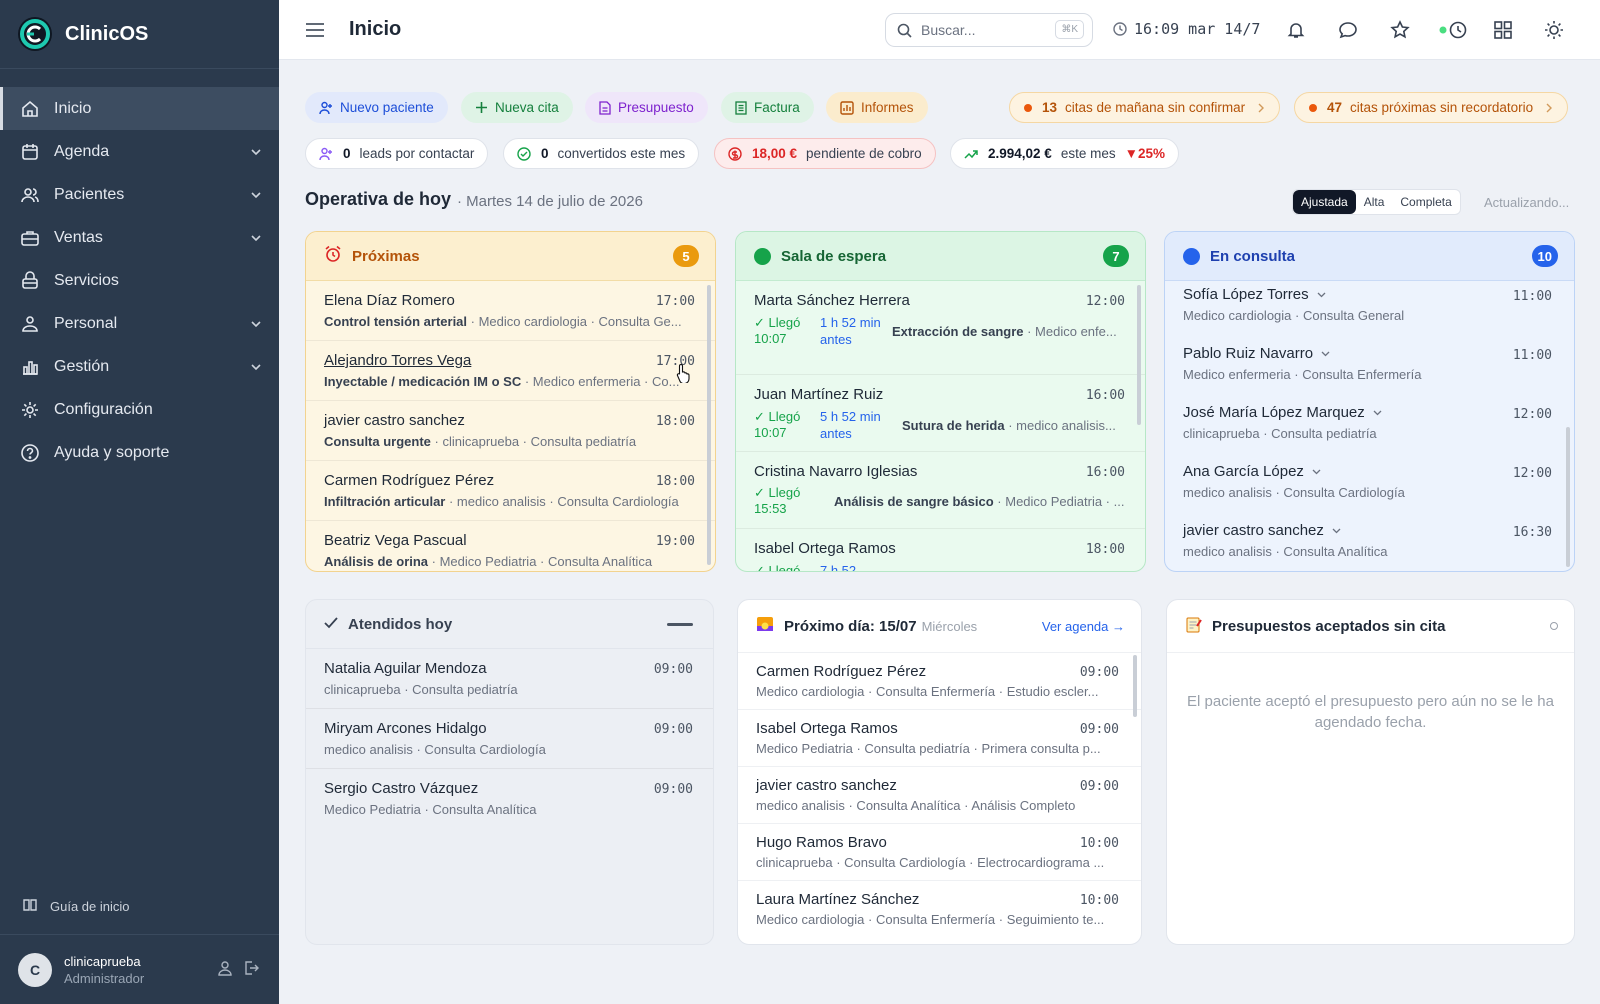 This screenshot has height=1004, width=1600. Describe the element at coordinates (139, 409) in the screenshot. I see `sidebar-item-configuracion: Configuración` at that location.